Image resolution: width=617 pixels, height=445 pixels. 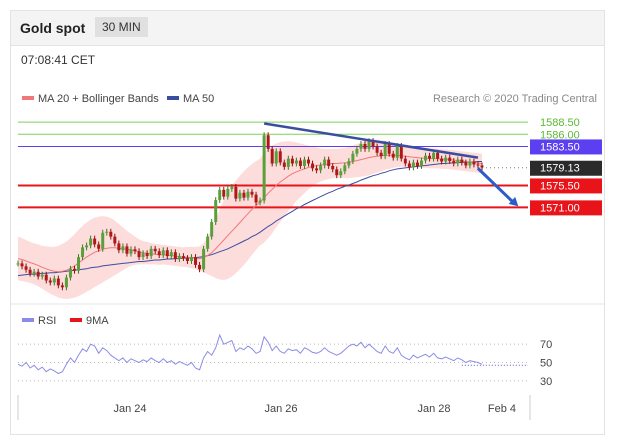 I want to click on level-label-1588.50: 1588.50, so click(x=560, y=123).